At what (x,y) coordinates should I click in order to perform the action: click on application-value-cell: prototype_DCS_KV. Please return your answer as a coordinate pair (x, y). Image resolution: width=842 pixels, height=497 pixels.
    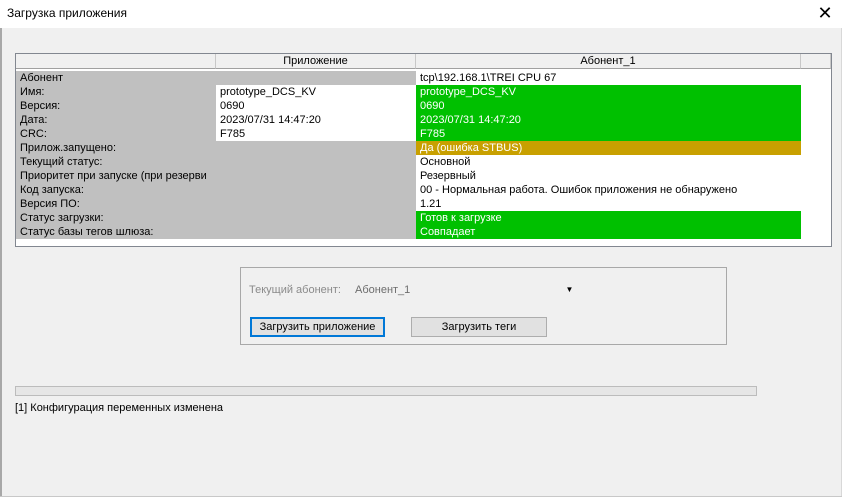
    Looking at the image, I should click on (316, 92).